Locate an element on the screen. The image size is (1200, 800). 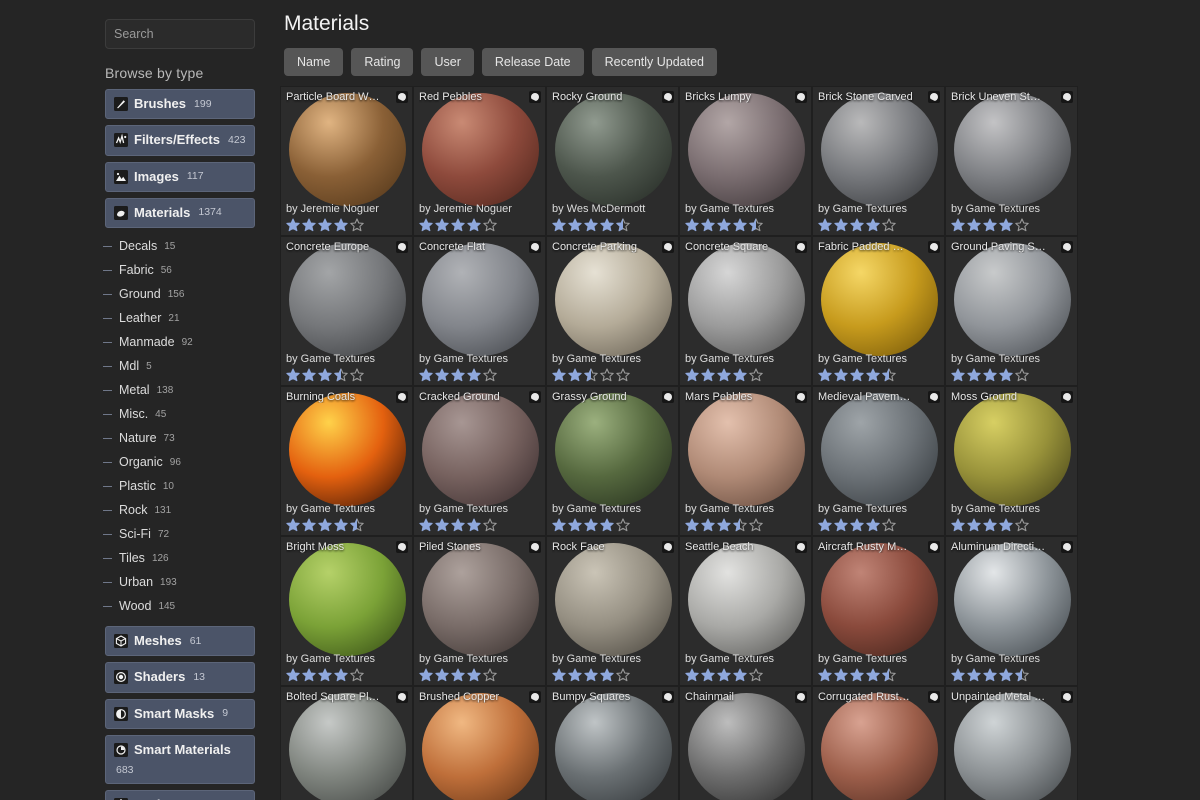
material-card: Burning Coals by Game Textures is located at coordinates (346, 461).